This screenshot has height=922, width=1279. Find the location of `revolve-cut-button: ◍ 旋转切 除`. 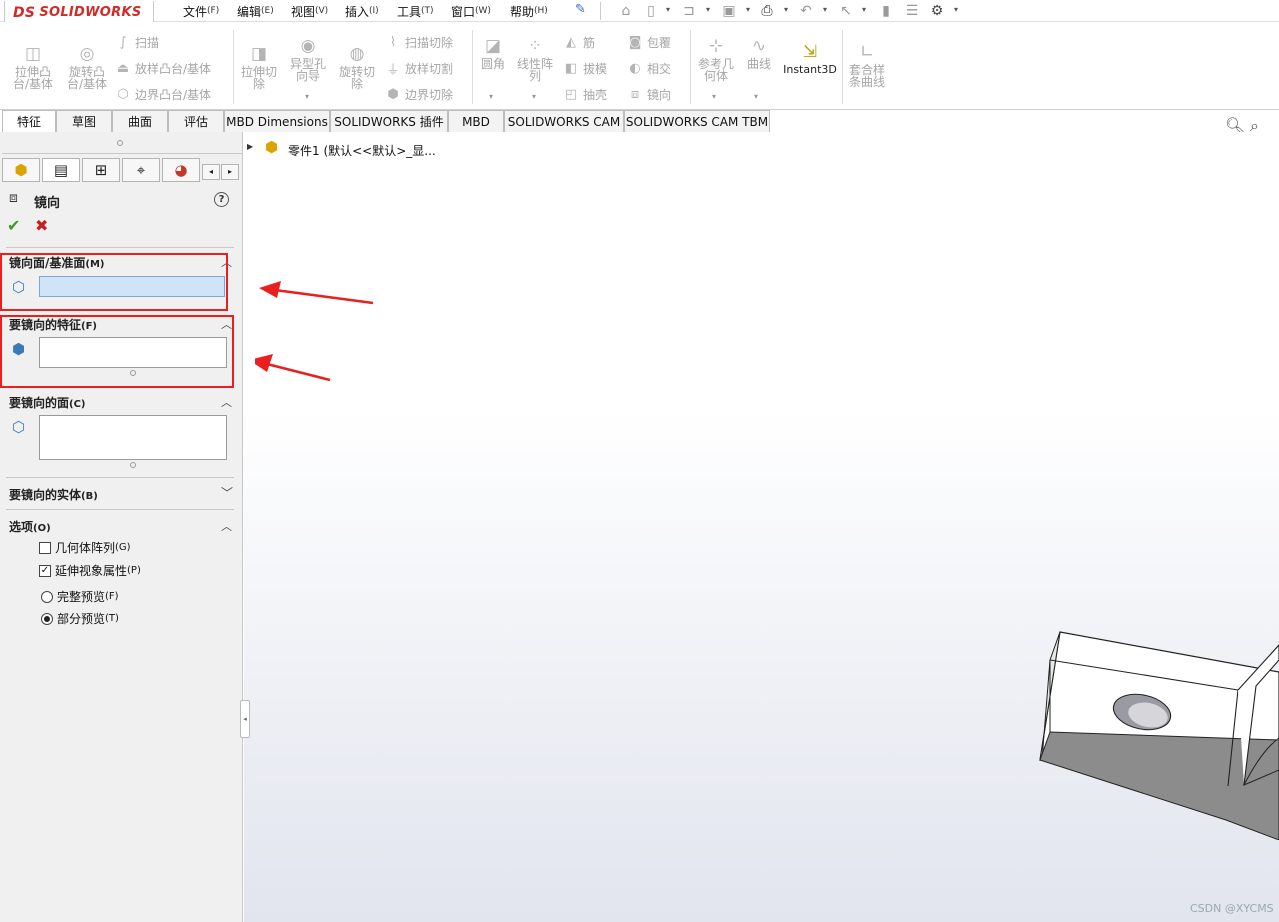

revolve-cut-button: ◍ 旋转切 除 is located at coordinates (357, 67).